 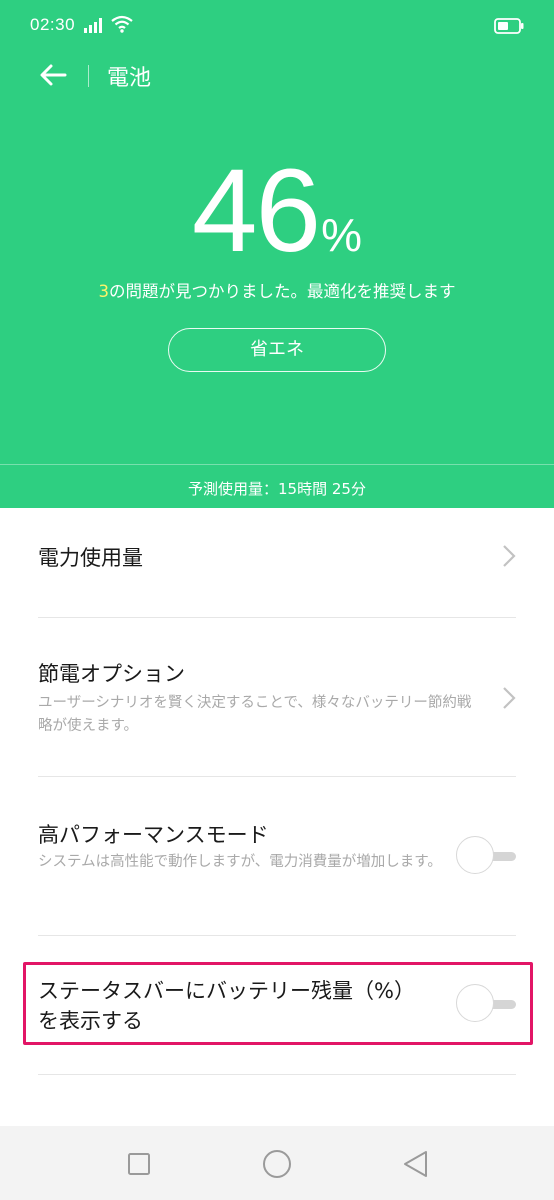 What do you see at coordinates (153, 835) in the screenshot?
I see `item-title: 高パフォーマンスモード` at bounding box center [153, 835].